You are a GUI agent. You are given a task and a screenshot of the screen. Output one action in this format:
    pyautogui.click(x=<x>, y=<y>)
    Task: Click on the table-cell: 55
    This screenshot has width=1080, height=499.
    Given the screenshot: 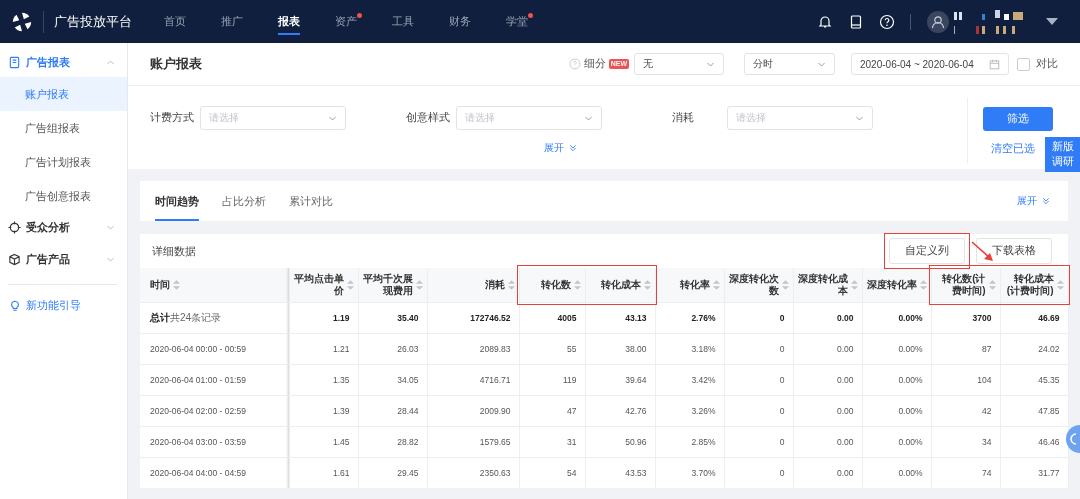 What is the action you would take?
    pyautogui.click(x=572, y=348)
    